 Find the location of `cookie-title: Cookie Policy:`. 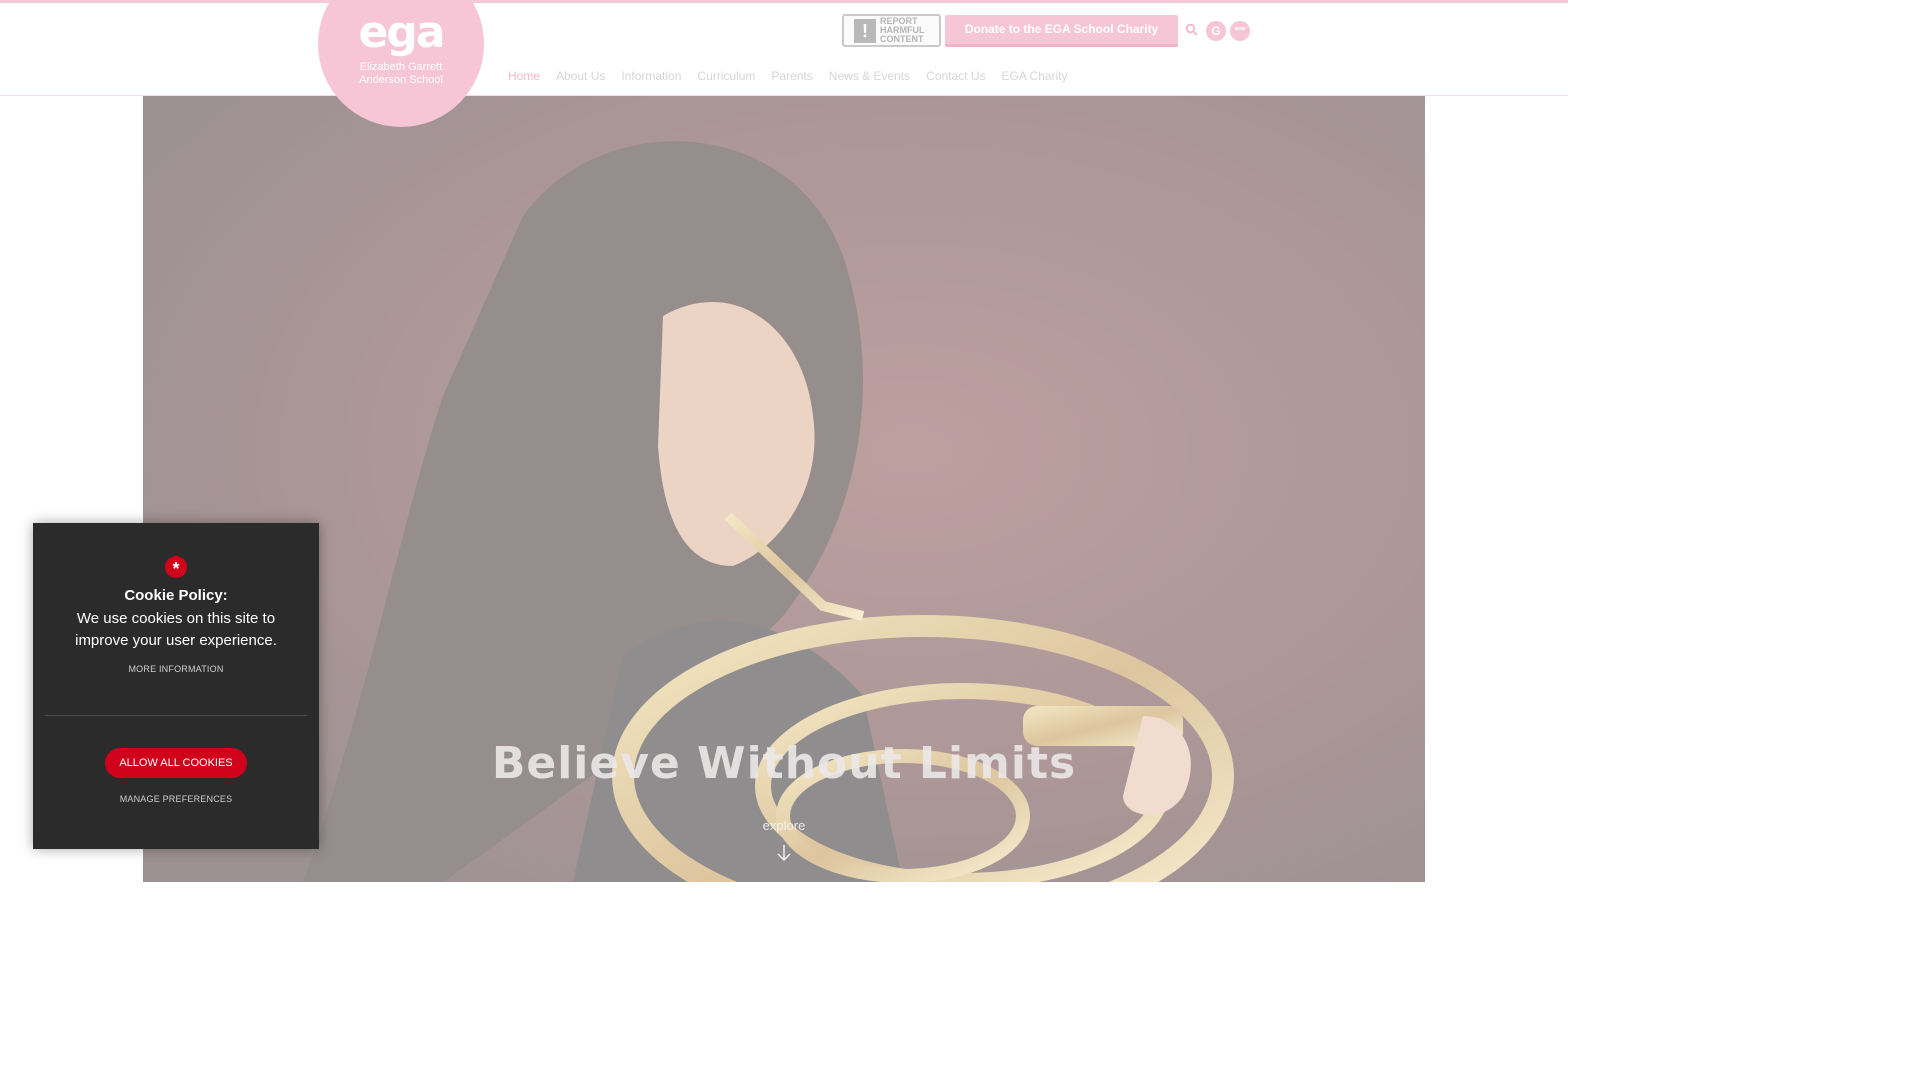

cookie-title: Cookie Policy: is located at coordinates (176, 595).